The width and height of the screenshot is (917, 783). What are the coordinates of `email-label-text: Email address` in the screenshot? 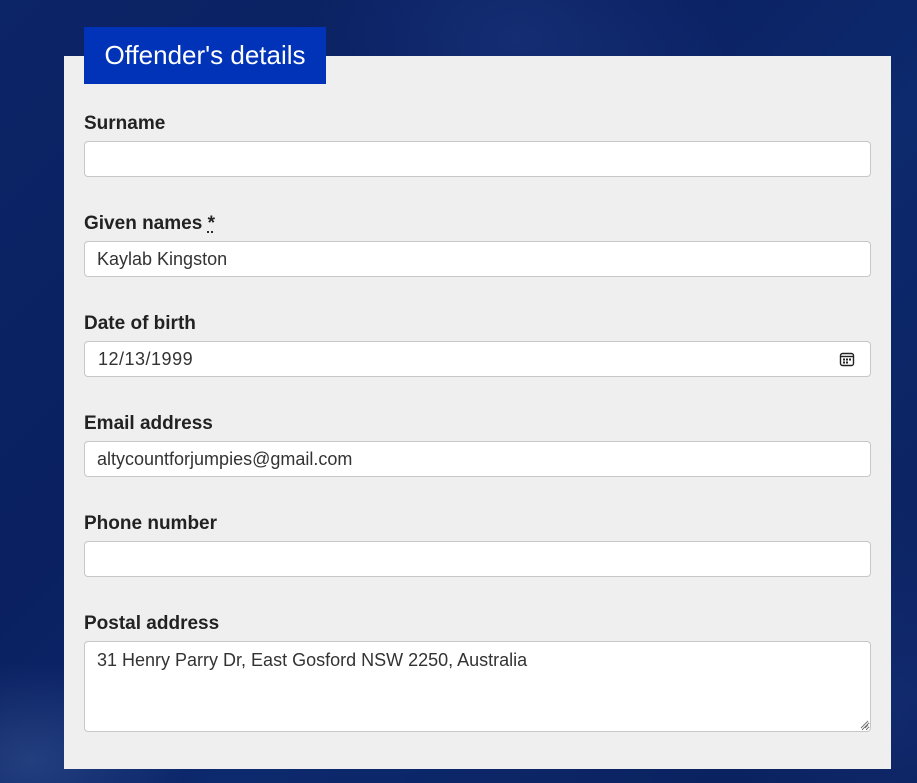 It's located at (148, 423).